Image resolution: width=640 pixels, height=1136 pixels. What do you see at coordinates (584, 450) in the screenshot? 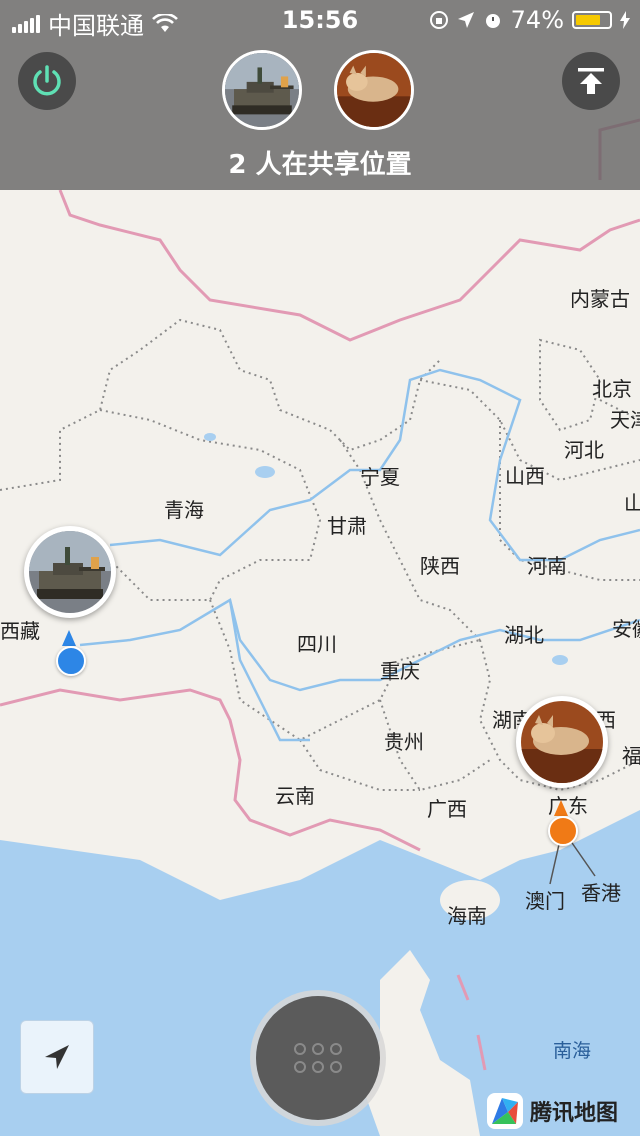
I see `label-hebei: 河北` at bounding box center [584, 450].